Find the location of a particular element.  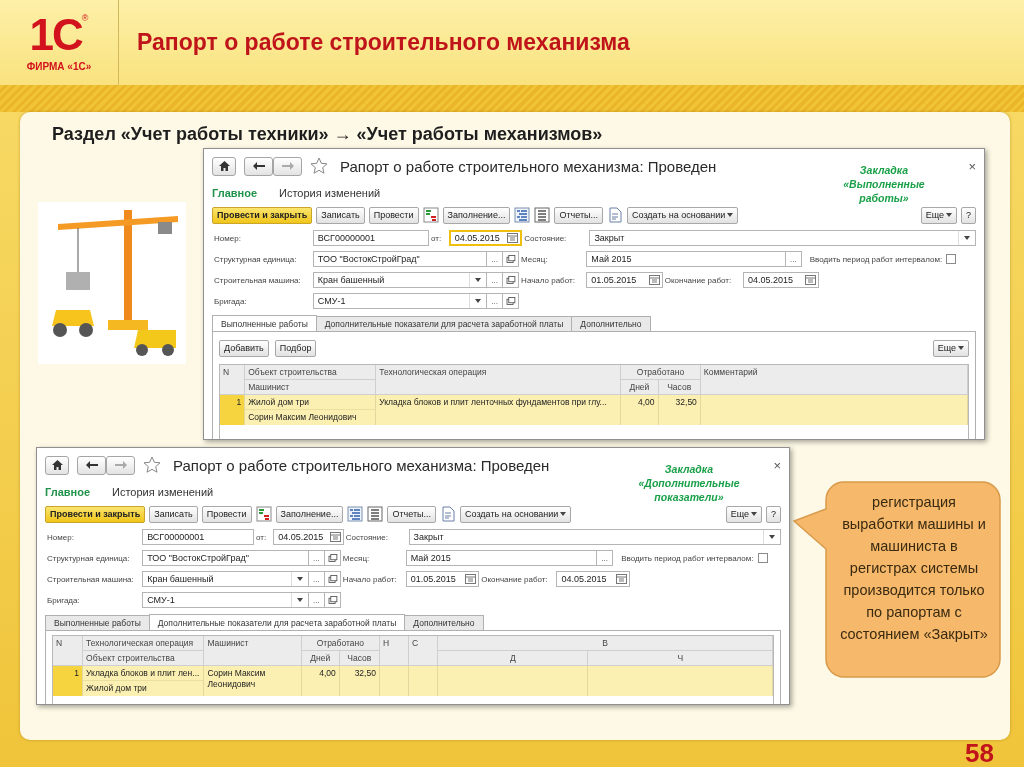

field-label: Месяц: is located at coordinates (534, 259).